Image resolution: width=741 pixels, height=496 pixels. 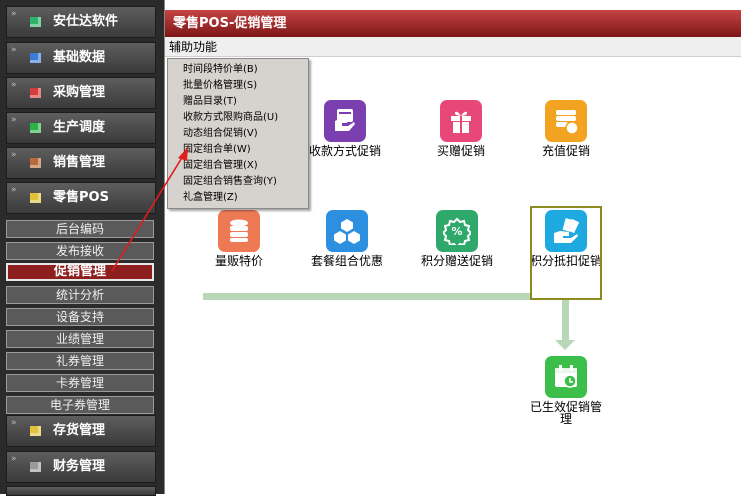 I want to click on tile-label: 套餐组合优惠, so click(x=346, y=261).